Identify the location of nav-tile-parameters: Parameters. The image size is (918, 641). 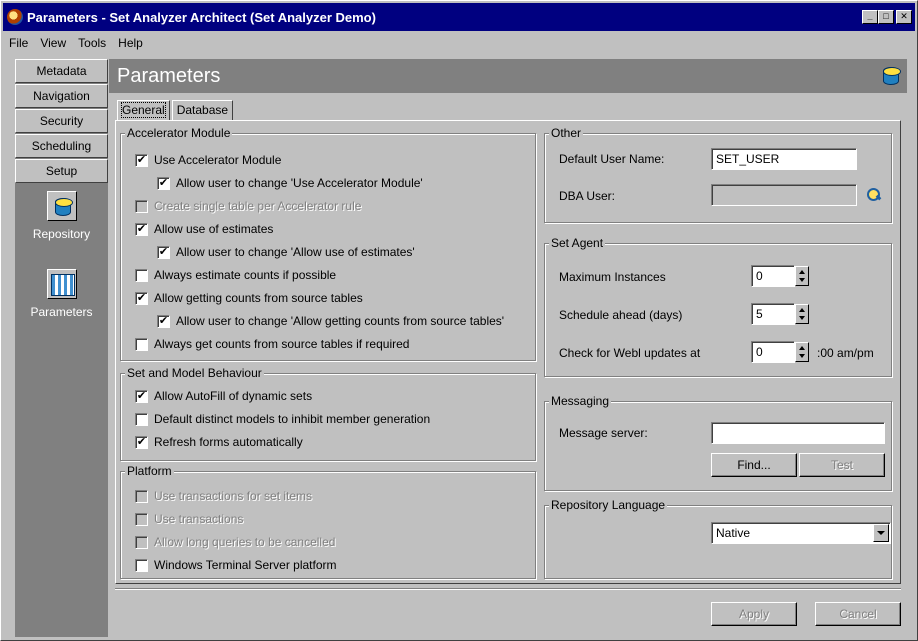
(61, 294).